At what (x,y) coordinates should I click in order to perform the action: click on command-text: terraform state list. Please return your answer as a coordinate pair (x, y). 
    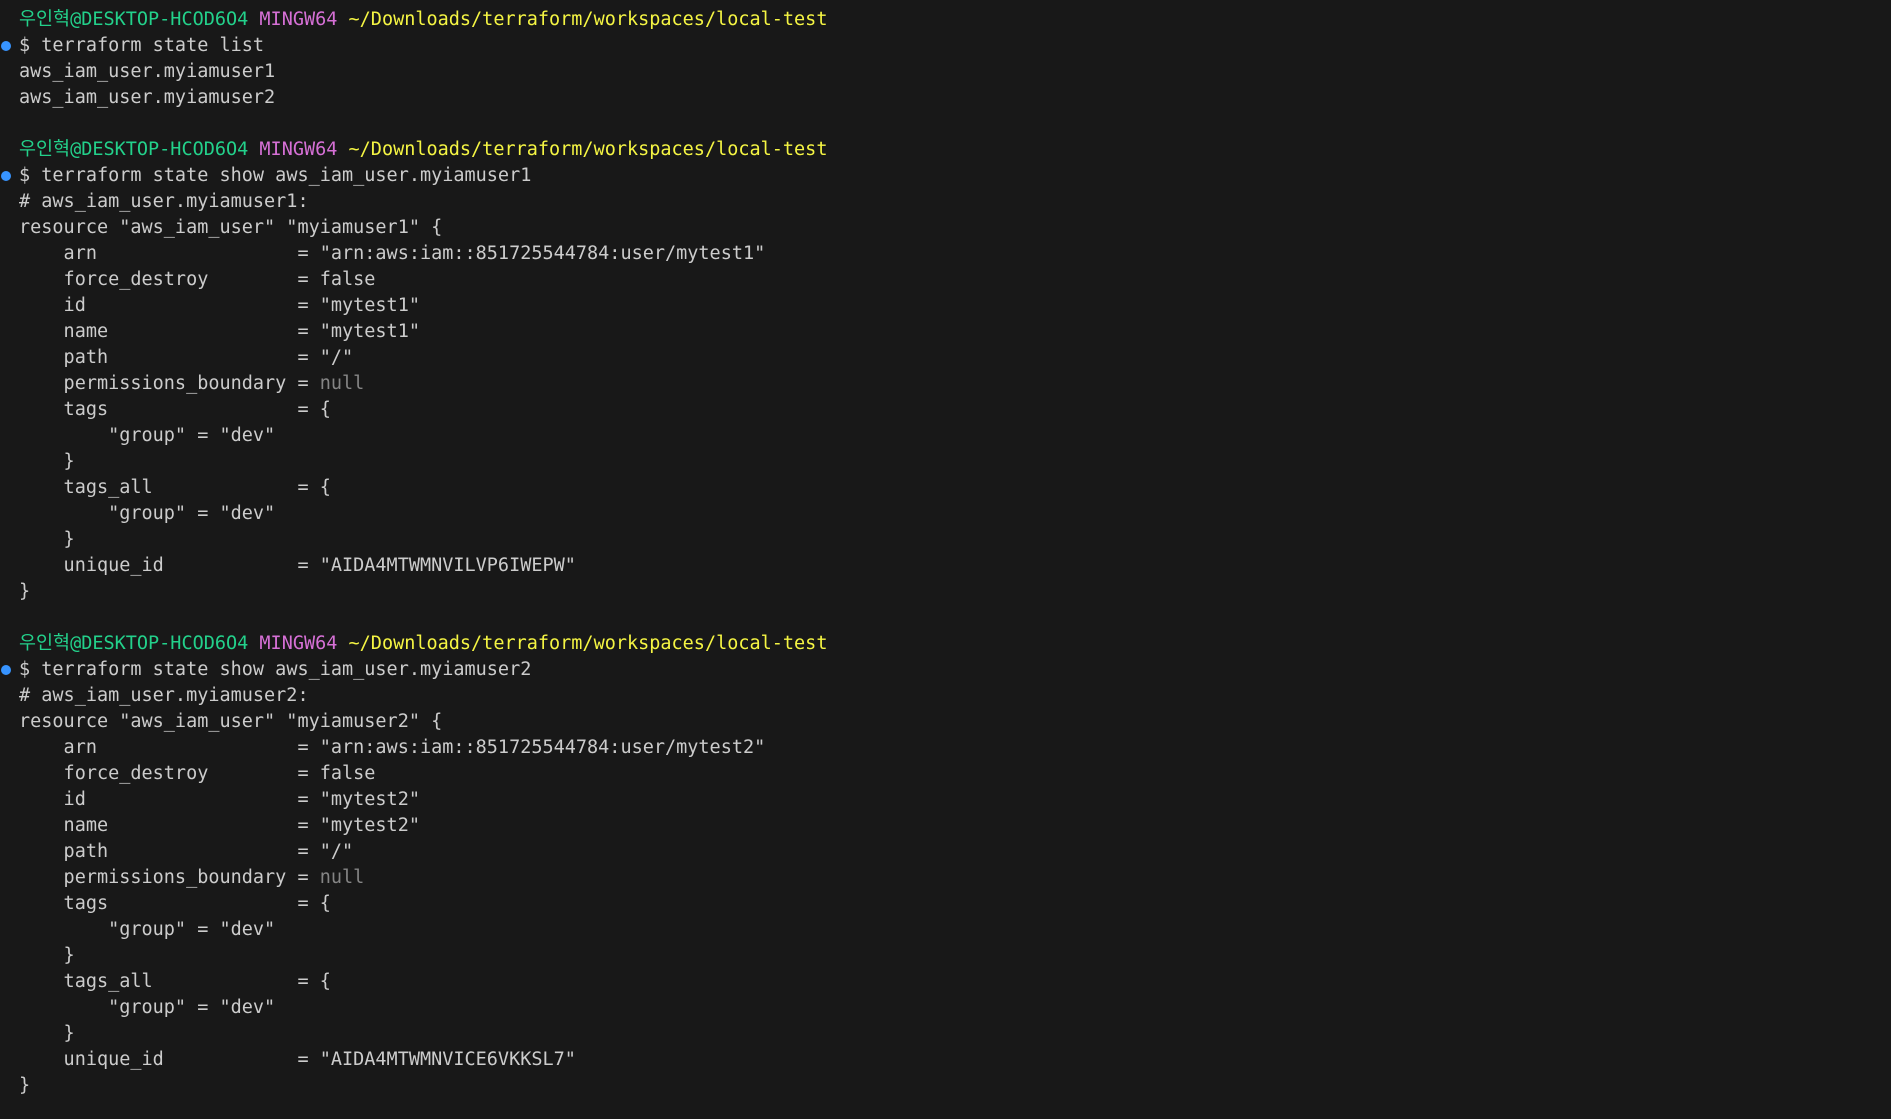
    Looking at the image, I should click on (153, 45).